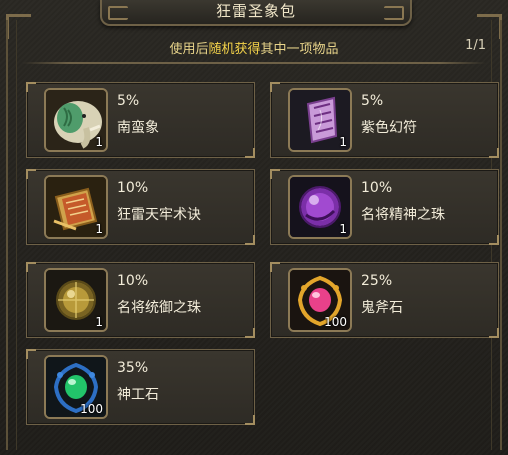 This screenshot has width=508, height=455. What do you see at coordinates (159, 308) in the screenshot?
I see `item-name: 名将统御之珠` at bounding box center [159, 308].